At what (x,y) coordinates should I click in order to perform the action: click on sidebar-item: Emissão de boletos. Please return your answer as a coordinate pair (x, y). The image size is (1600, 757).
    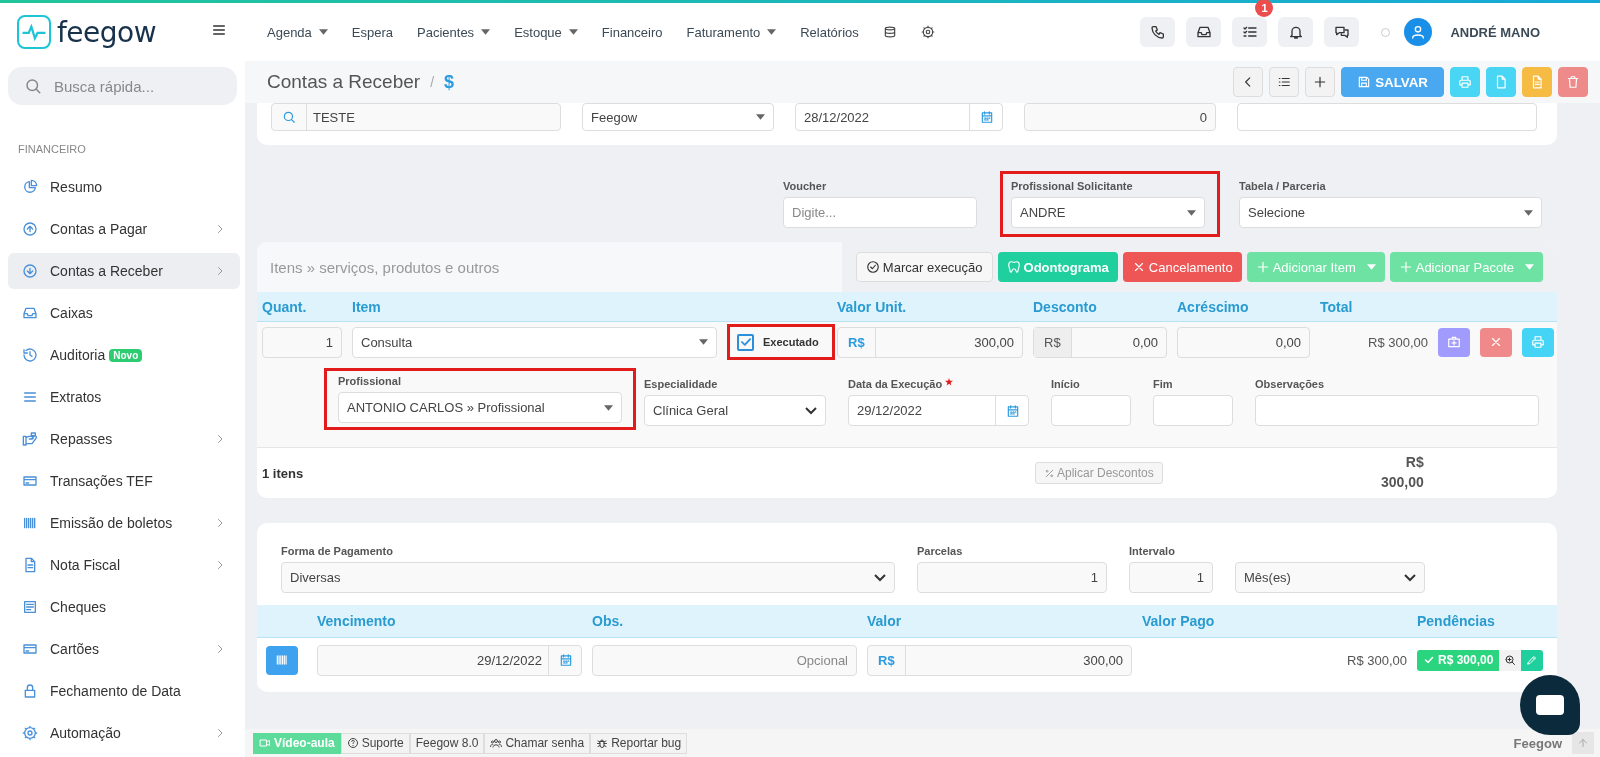
    Looking at the image, I should click on (124, 523).